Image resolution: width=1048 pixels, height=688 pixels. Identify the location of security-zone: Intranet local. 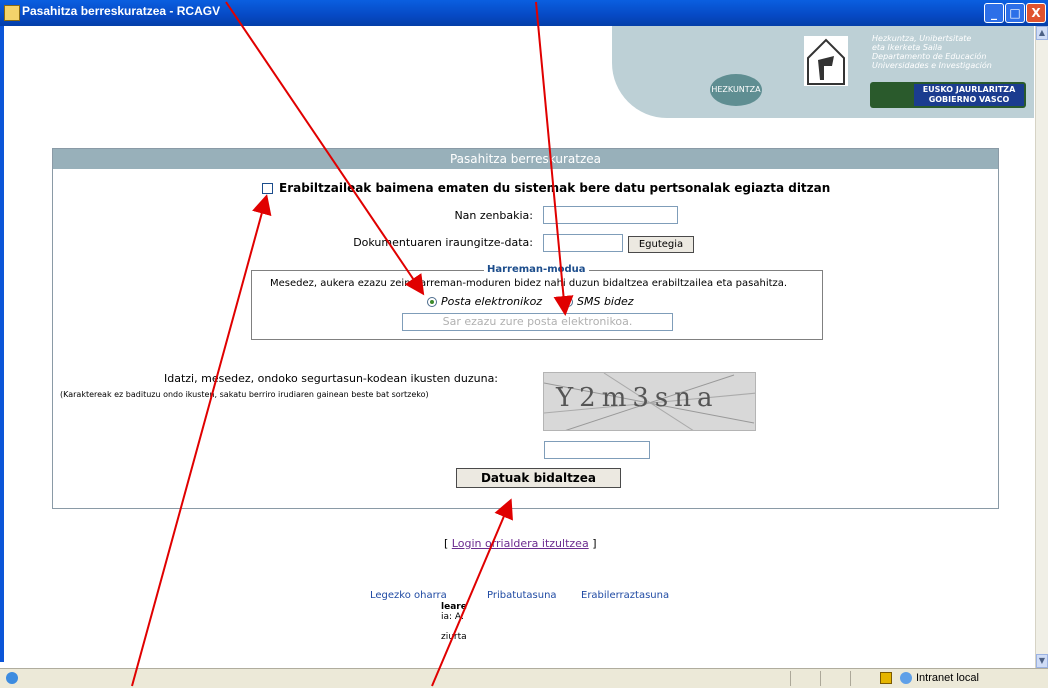
(929, 678).